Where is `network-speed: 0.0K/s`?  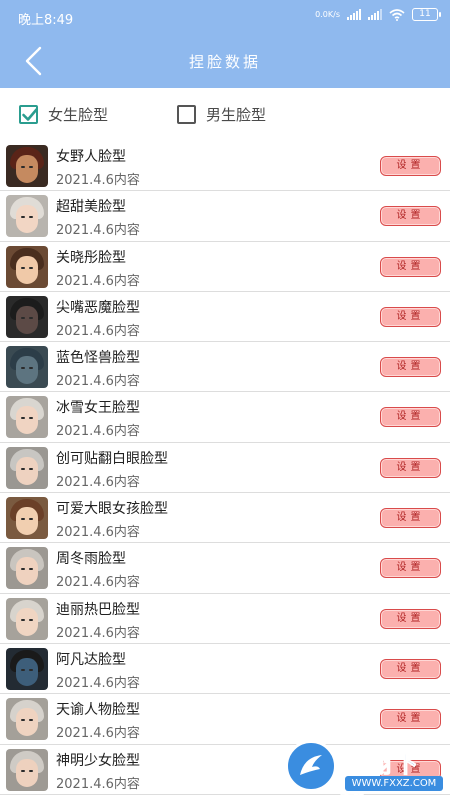 network-speed: 0.0K/s is located at coordinates (327, 14).